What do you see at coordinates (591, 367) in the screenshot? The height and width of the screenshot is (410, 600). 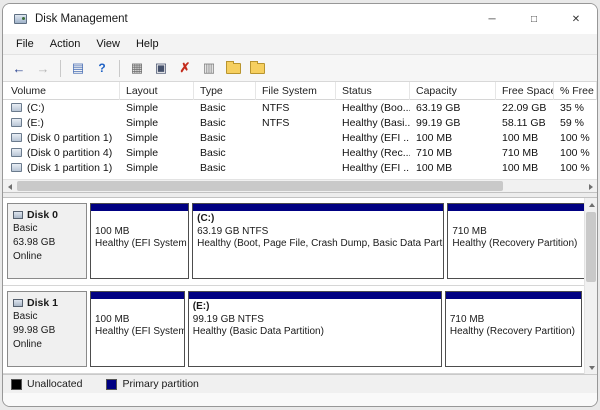 I see `scroll-down-icon` at bounding box center [591, 367].